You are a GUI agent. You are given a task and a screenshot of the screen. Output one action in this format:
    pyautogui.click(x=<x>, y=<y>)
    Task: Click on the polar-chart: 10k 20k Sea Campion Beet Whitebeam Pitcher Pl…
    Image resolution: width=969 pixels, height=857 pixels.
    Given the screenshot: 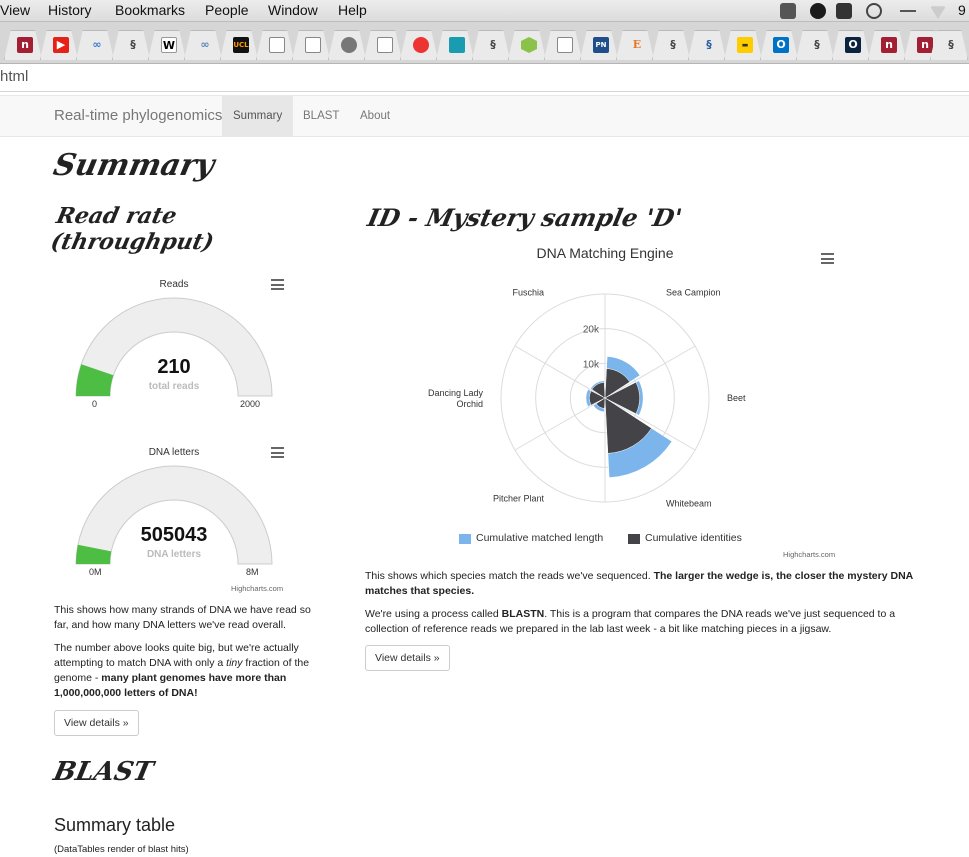 What is the action you would take?
    pyautogui.click(x=587, y=398)
    